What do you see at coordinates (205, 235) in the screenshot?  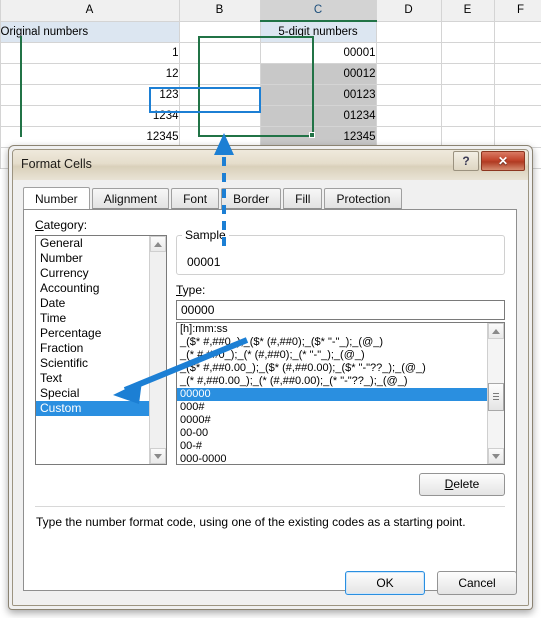 I see `sample-label: Sample` at bounding box center [205, 235].